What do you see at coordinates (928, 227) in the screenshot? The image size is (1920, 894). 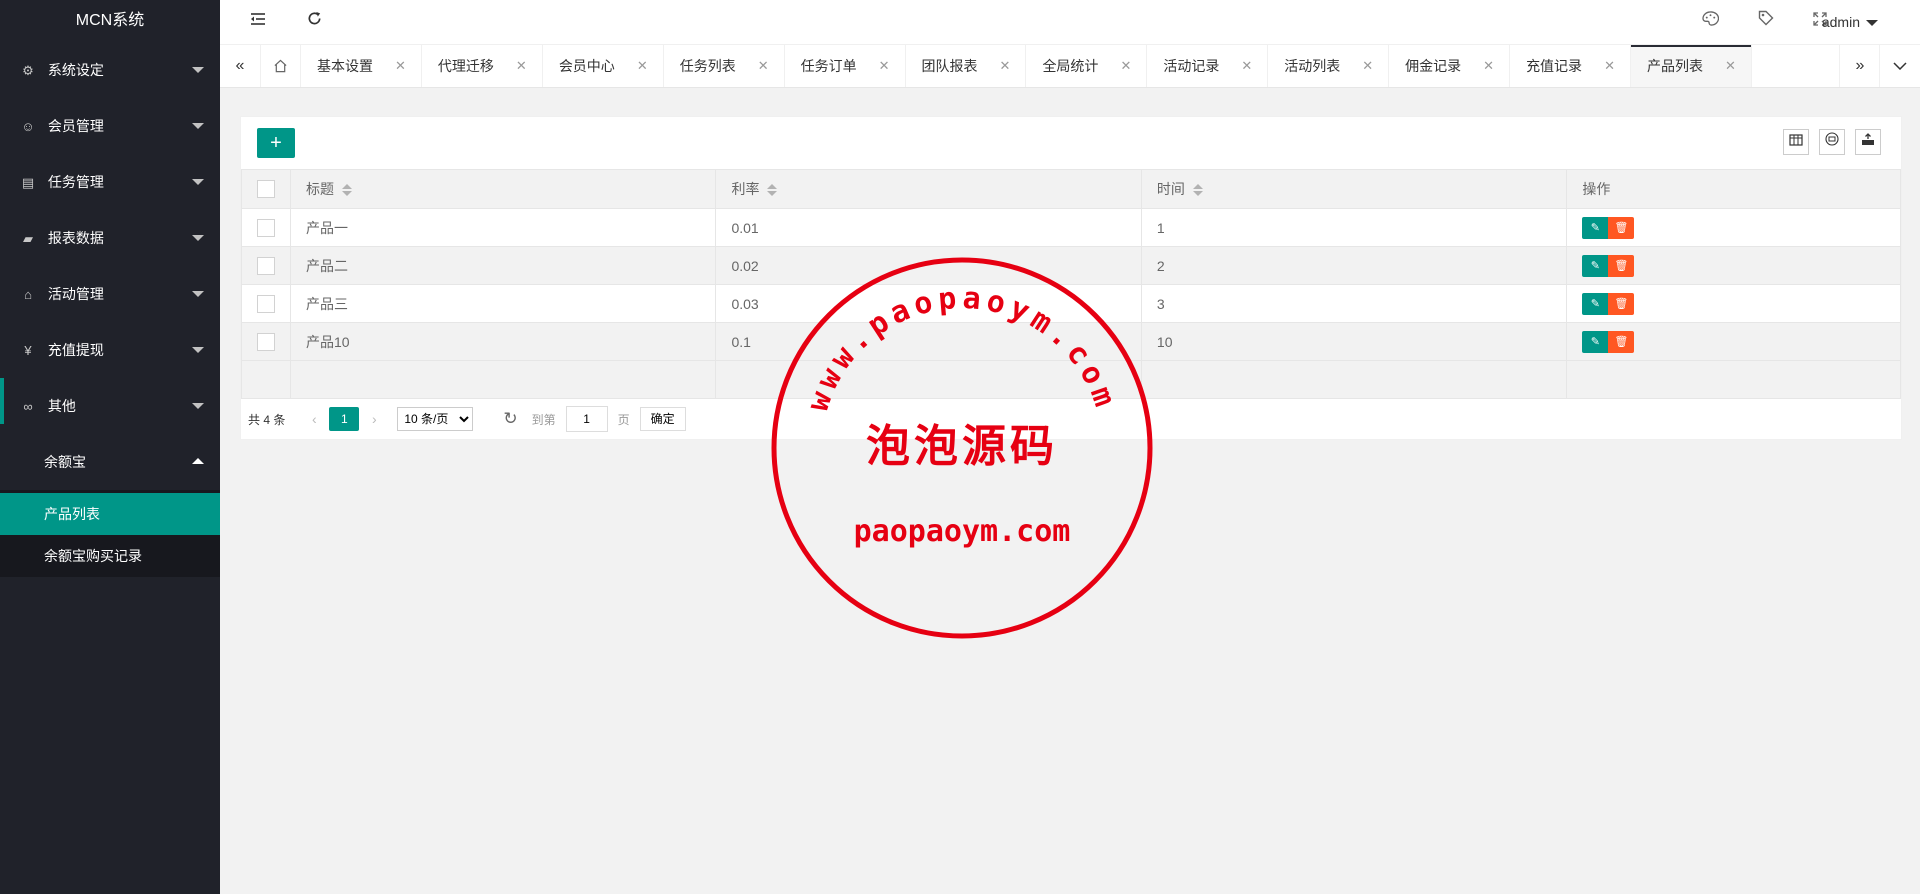 I see `cell-rate: 0.01` at bounding box center [928, 227].